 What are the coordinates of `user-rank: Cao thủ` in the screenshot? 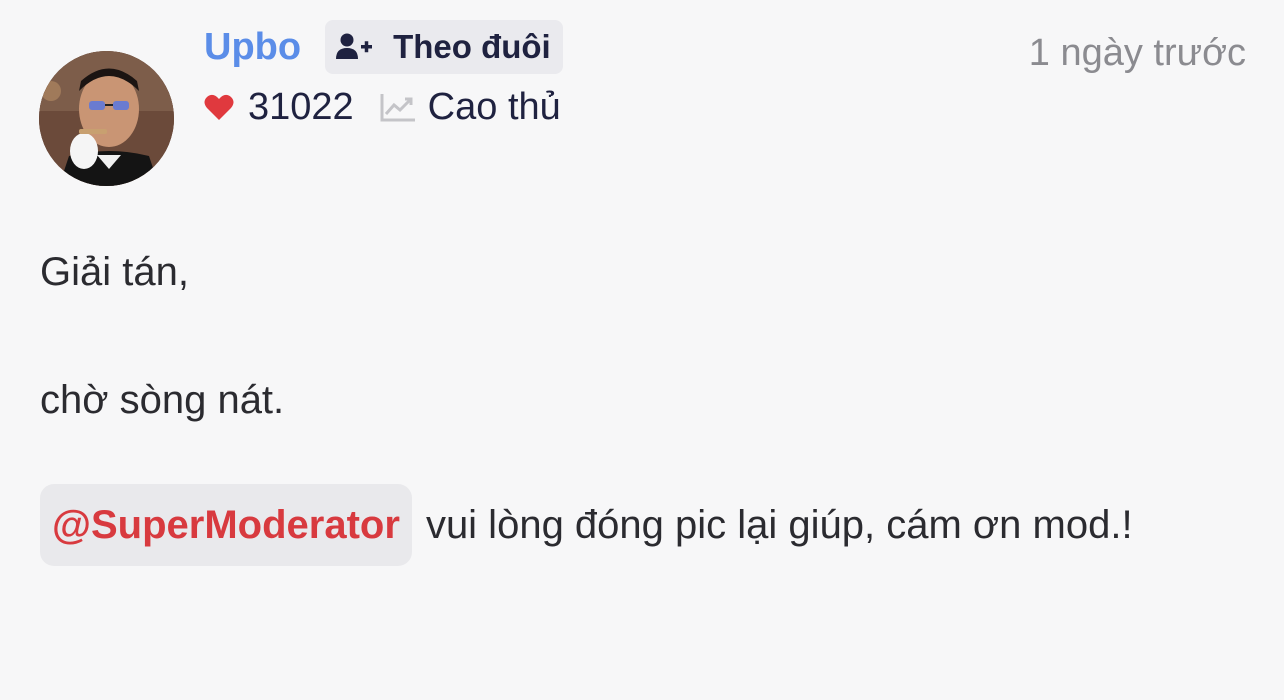 It's located at (494, 106).